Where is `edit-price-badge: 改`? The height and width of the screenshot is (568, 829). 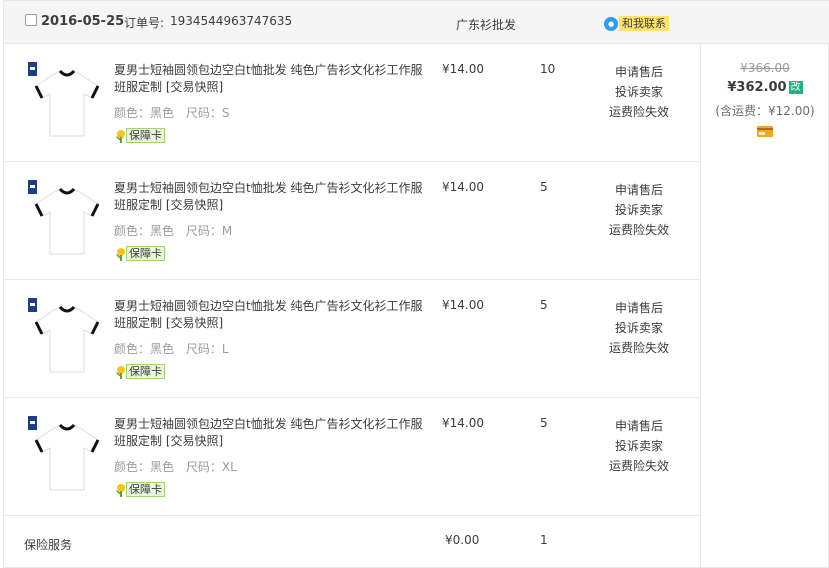 edit-price-badge: 改 is located at coordinates (795, 87).